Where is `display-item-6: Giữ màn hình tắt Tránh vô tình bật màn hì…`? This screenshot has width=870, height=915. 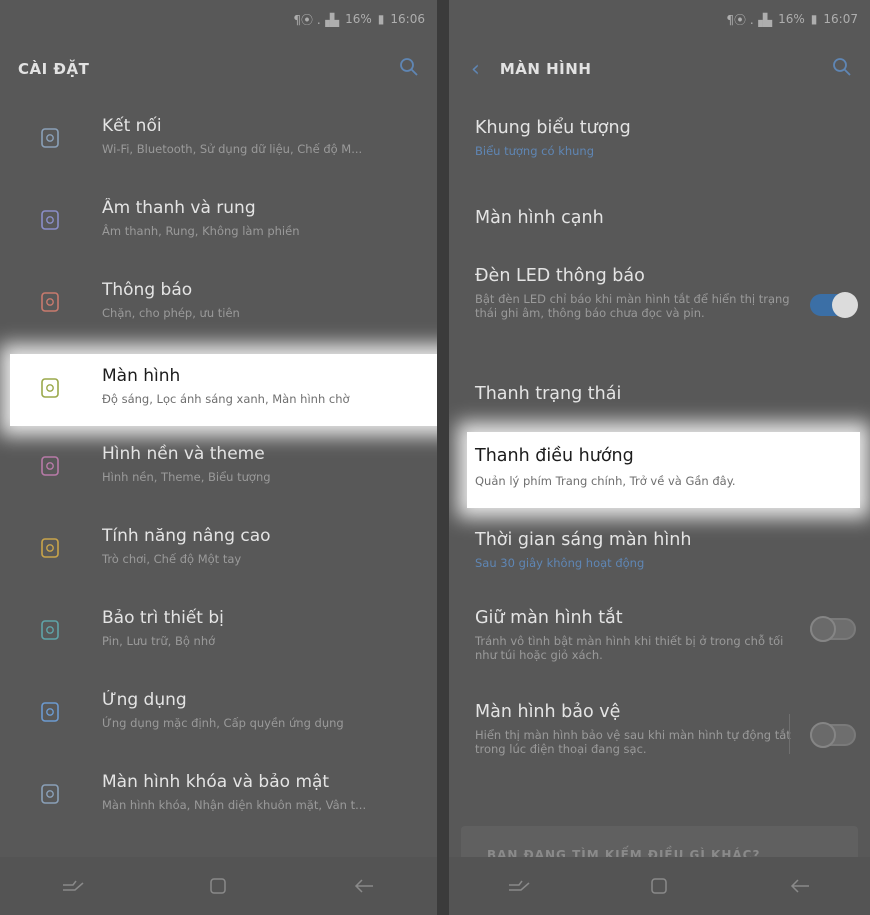
display-item-6: Giữ màn hình tắt Tránh vô tình bật màn hì… is located at coordinates (659, 636).